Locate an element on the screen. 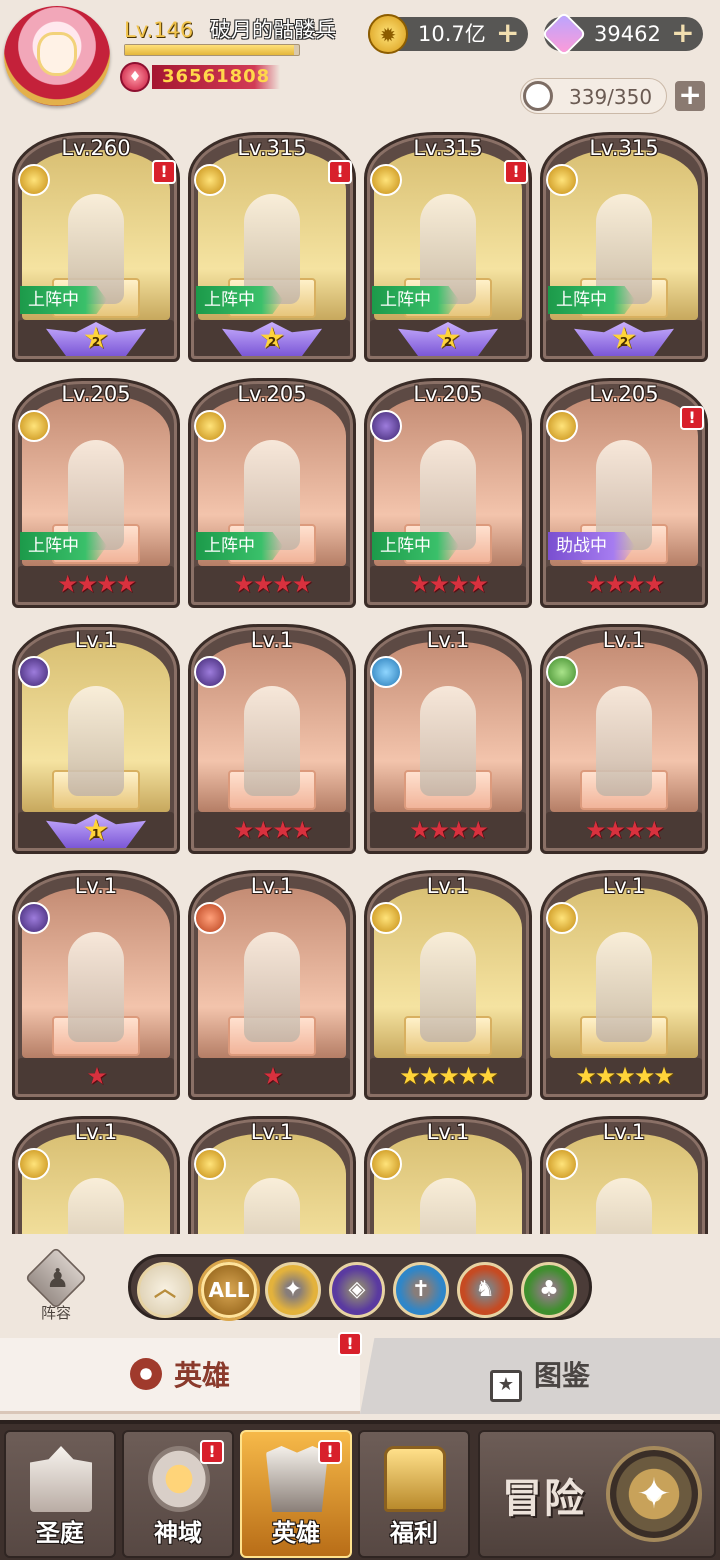  gem-amount: 39462 is located at coordinates (627, 34).